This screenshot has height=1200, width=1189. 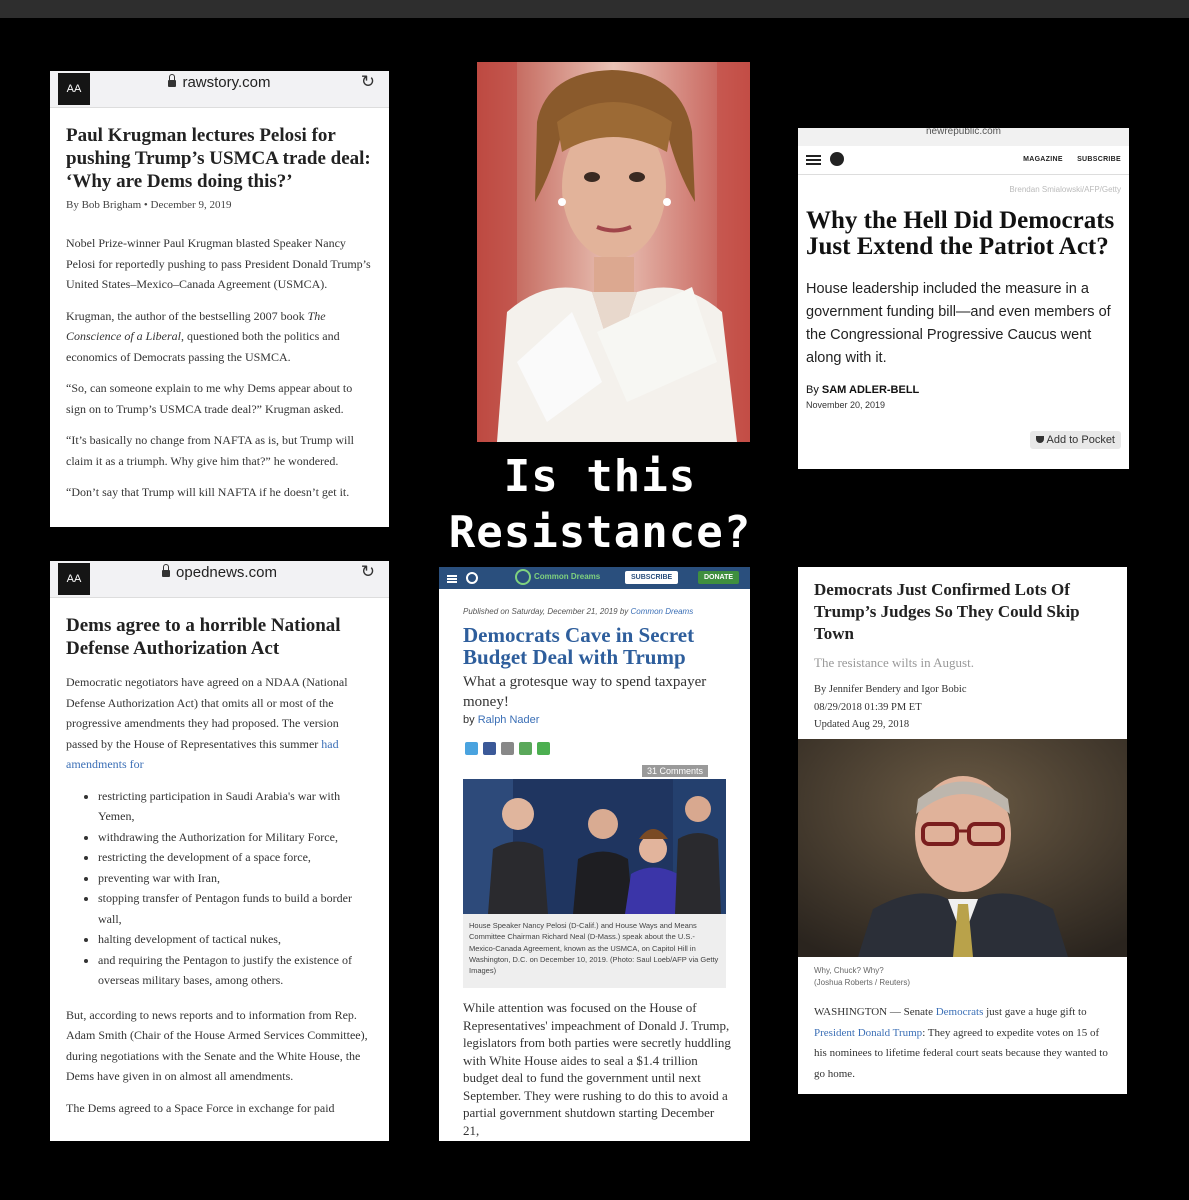 What do you see at coordinates (652, 577) in the screenshot?
I see `subscribe-button: SUBSCRIBE` at bounding box center [652, 577].